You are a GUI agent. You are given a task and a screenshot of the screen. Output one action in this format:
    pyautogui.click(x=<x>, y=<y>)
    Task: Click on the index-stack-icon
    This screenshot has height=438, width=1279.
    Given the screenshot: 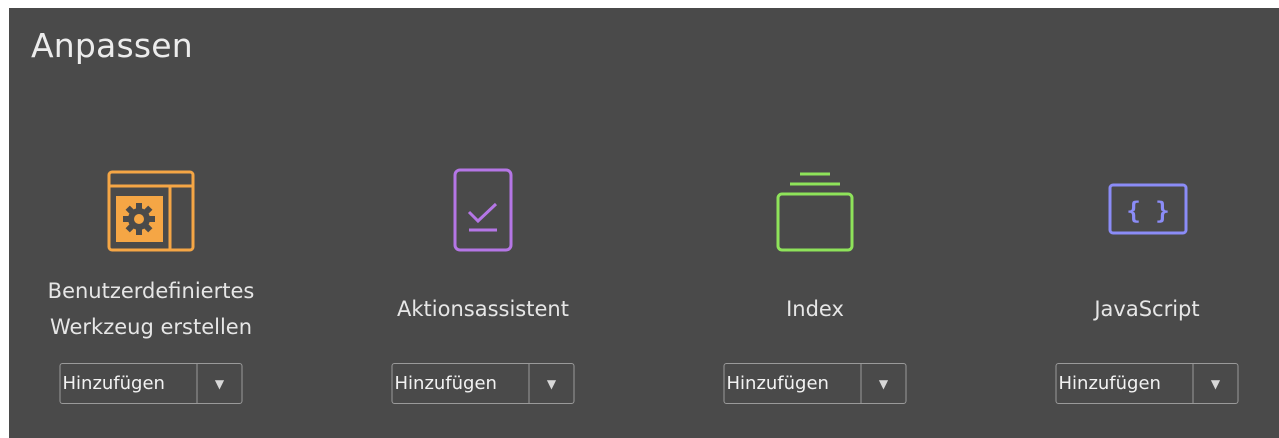 What is the action you would take?
    pyautogui.click(x=815, y=211)
    